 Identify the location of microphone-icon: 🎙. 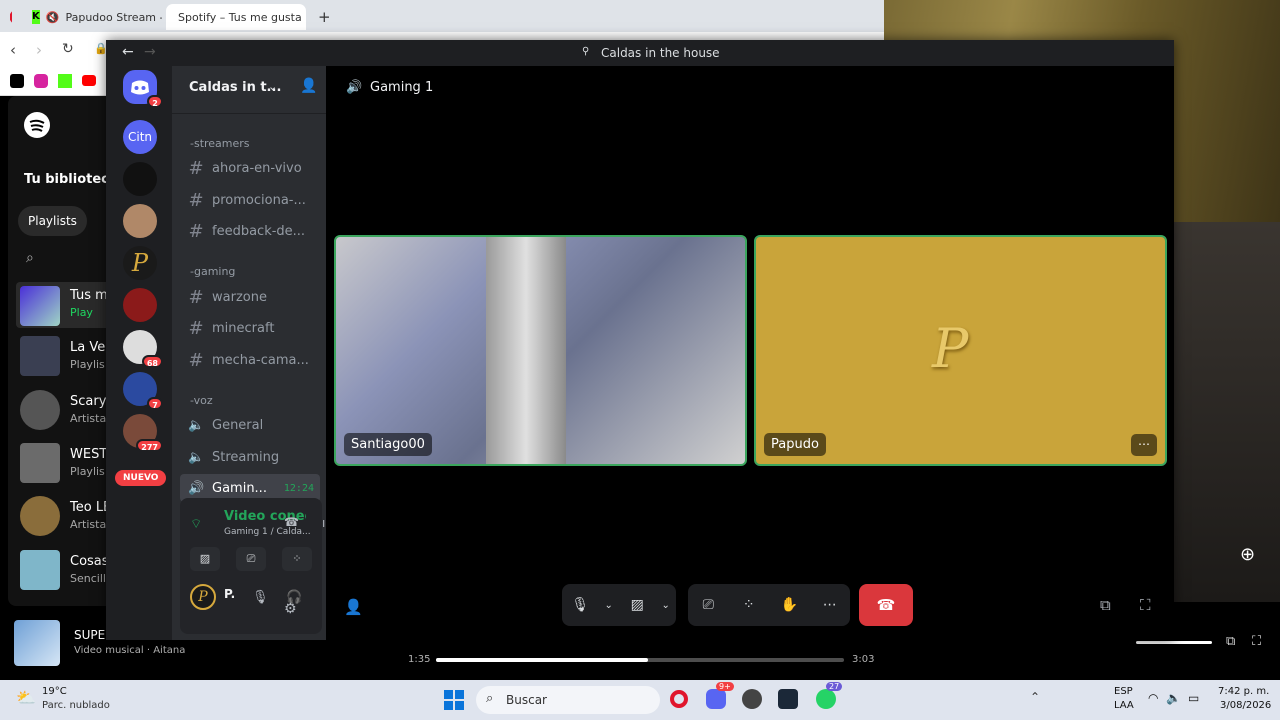
(260, 597).